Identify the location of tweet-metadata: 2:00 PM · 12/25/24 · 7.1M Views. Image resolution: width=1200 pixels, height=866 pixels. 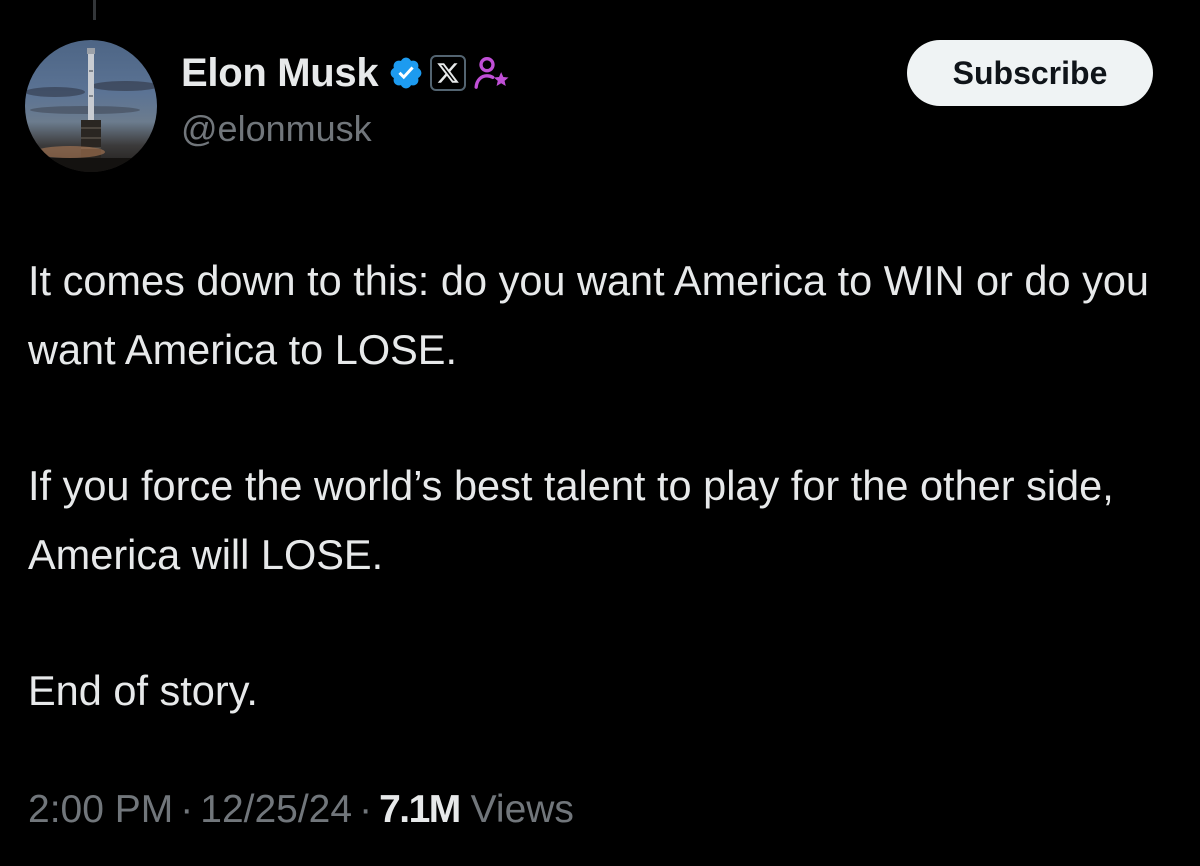
(301, 810).